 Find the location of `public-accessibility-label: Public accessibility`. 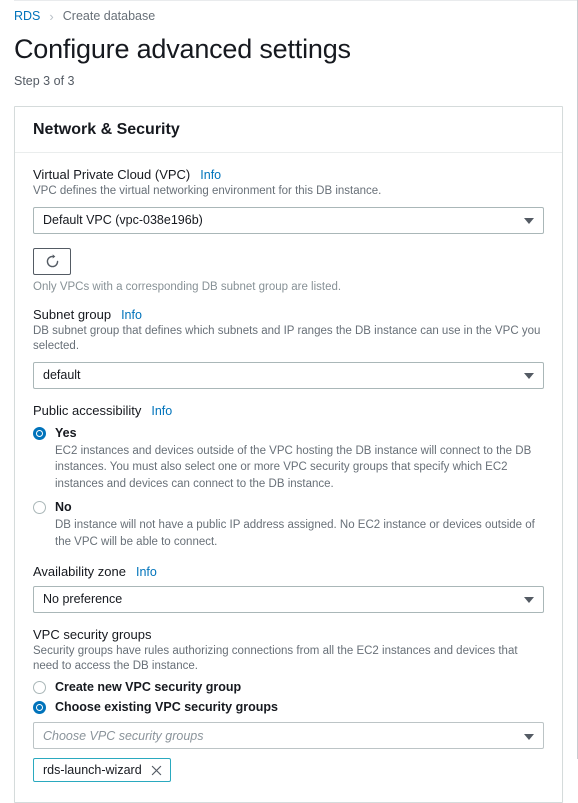

public-accessibility-label: Public accessibility is located at coordinates (87, 410).